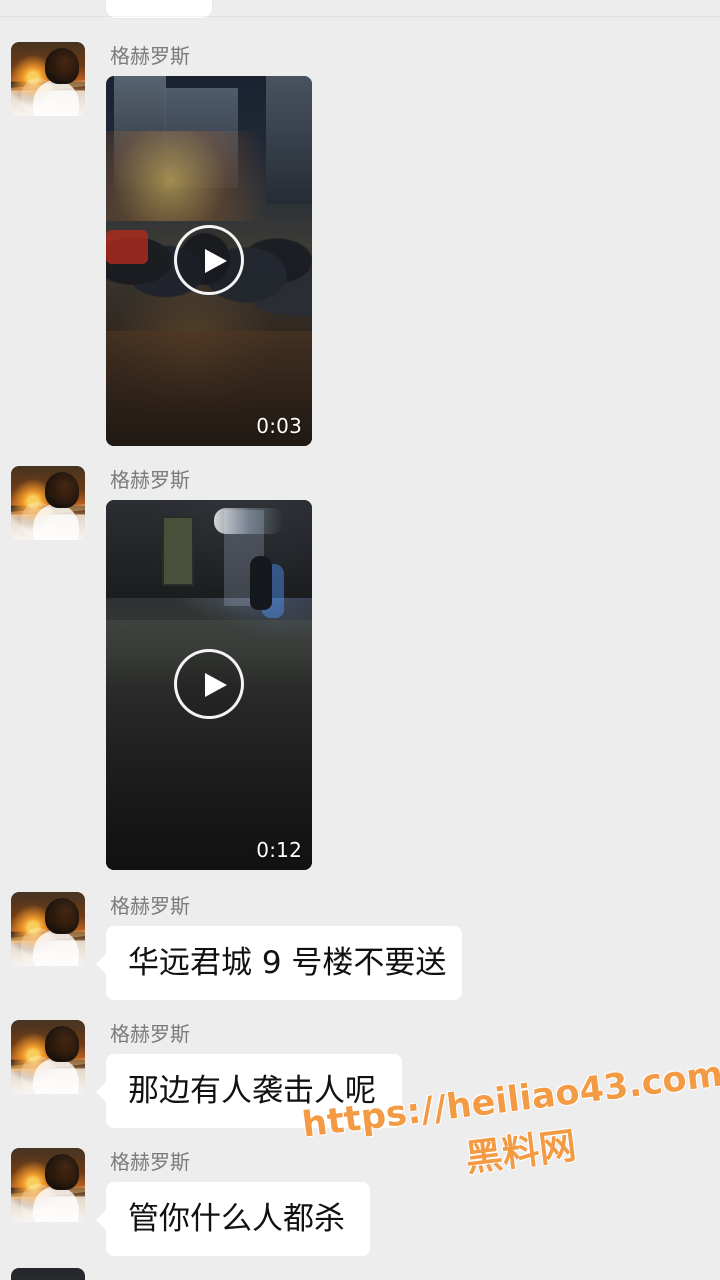 Image resolution: width=720 pixels, height=1280 pixels. What do you see at coordinates (261, 583) in the screenshot?
I see `person-silhouette` at bounding box center [261, 583].